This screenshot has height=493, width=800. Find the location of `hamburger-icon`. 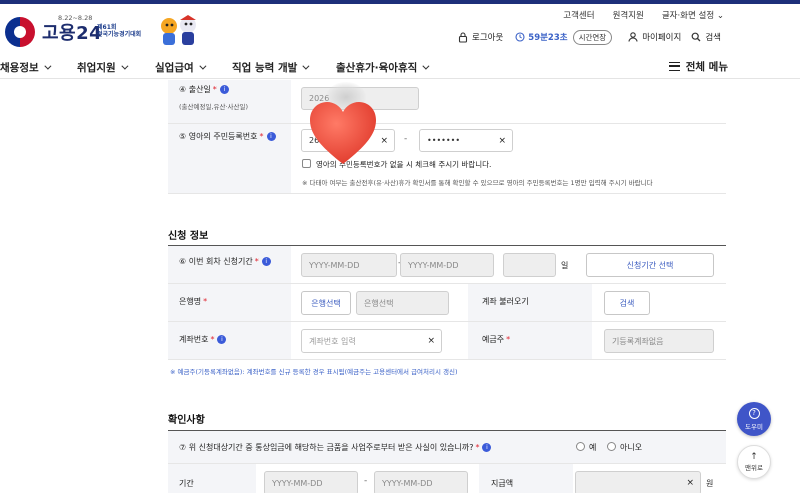

hamburger-icon is located at coordinates (674, 66).